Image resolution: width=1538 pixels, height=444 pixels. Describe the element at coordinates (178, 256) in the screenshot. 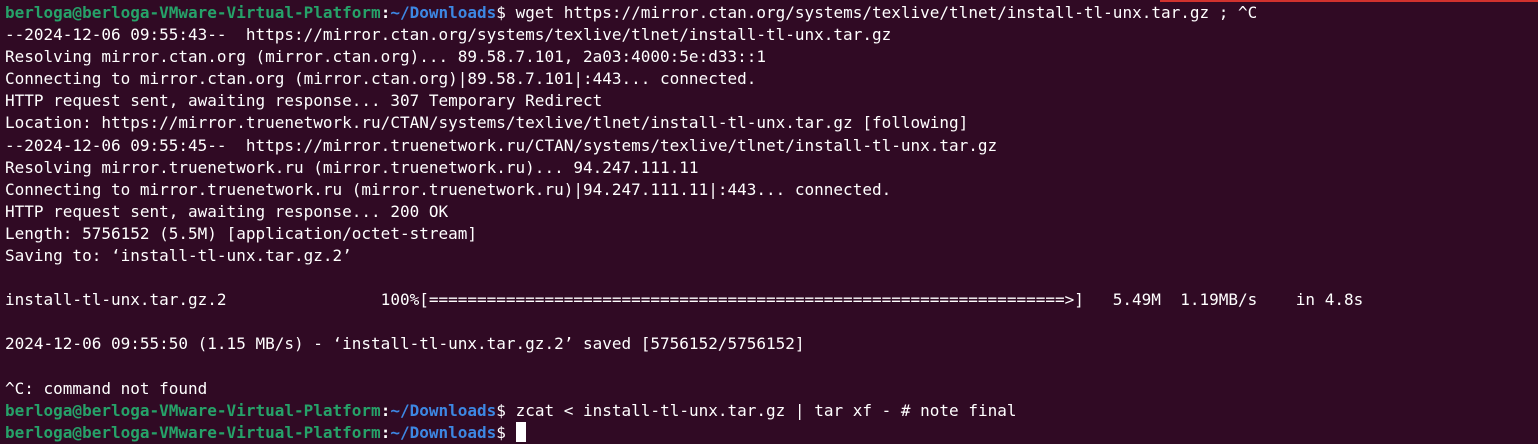

I see `output-line: Saving to: ‘install-tl-unx.tar.gz.2’` at that location.